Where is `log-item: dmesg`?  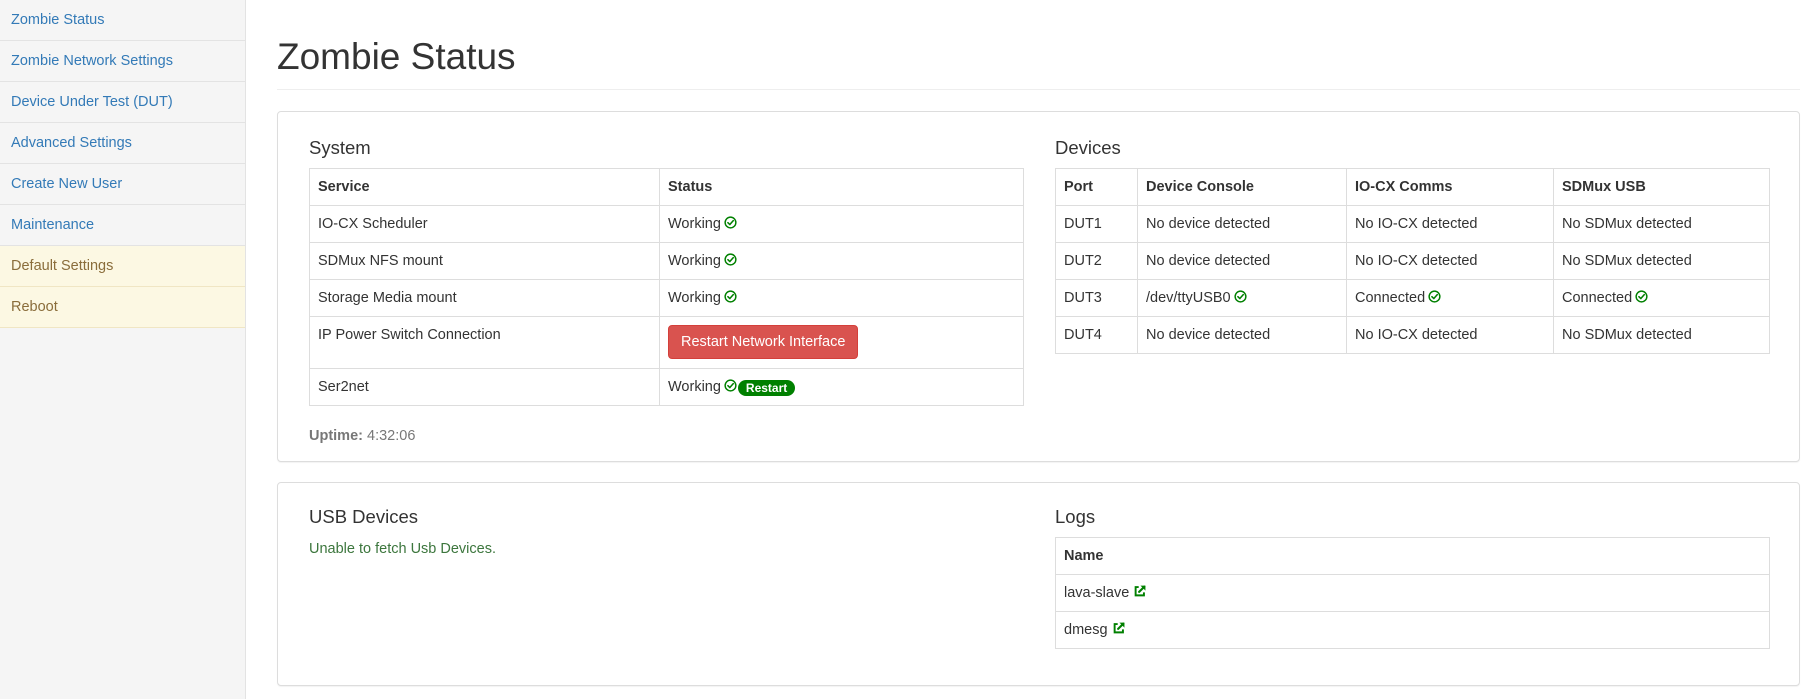
log-item: dmesg is located at coordinates (1412, 630).